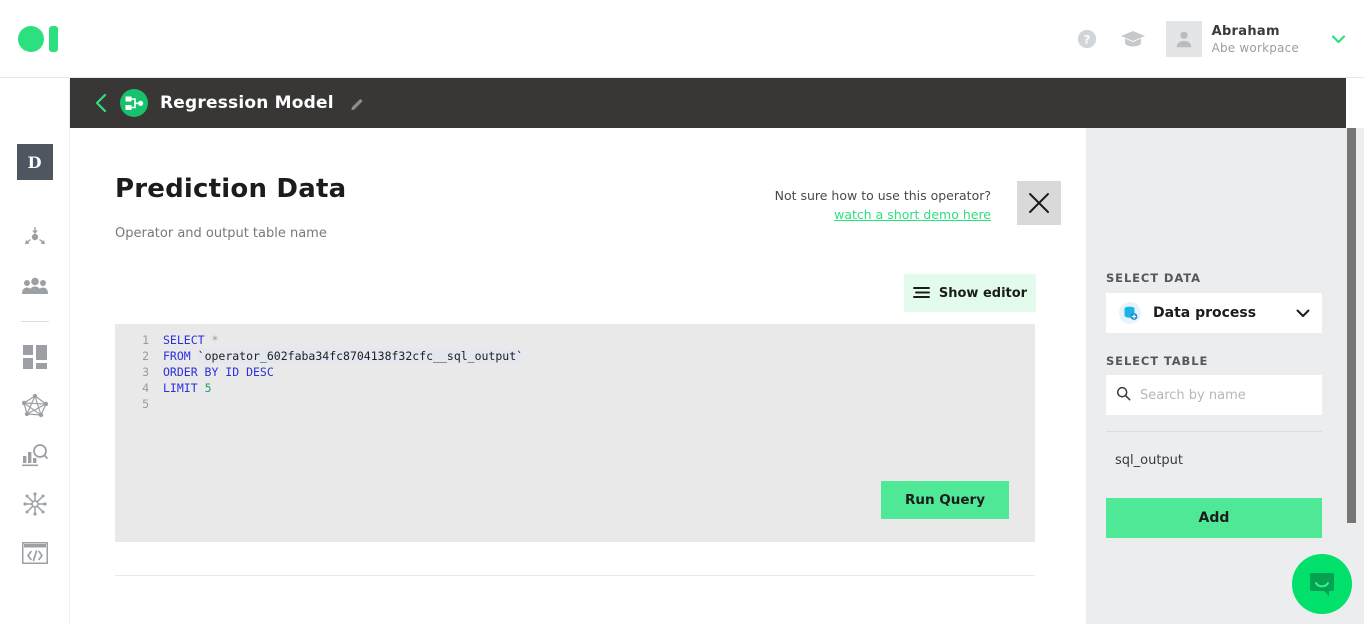 Image resolution: width=1364 pixels, height=624 pixels. I want to click on line-number: 3, so click(145, 372).